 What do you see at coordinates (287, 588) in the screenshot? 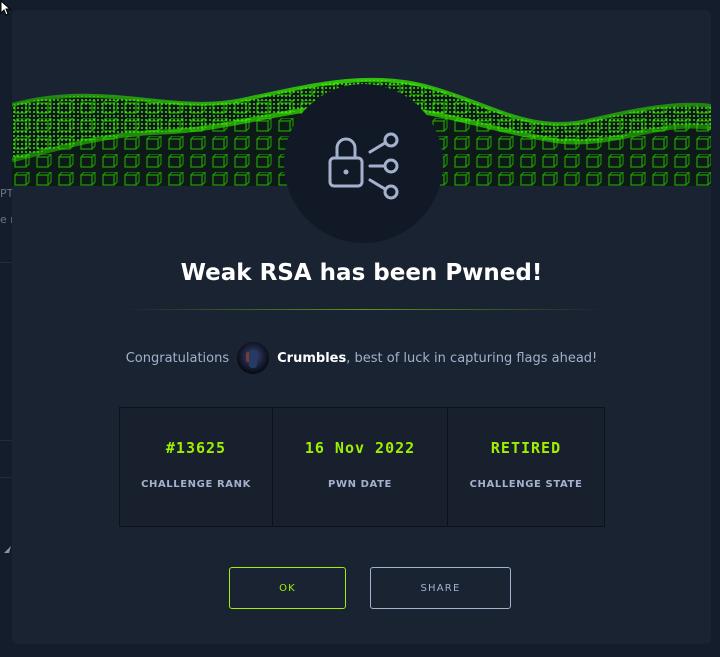
I see `ok-button: OK` at bounding box center [287, 588].